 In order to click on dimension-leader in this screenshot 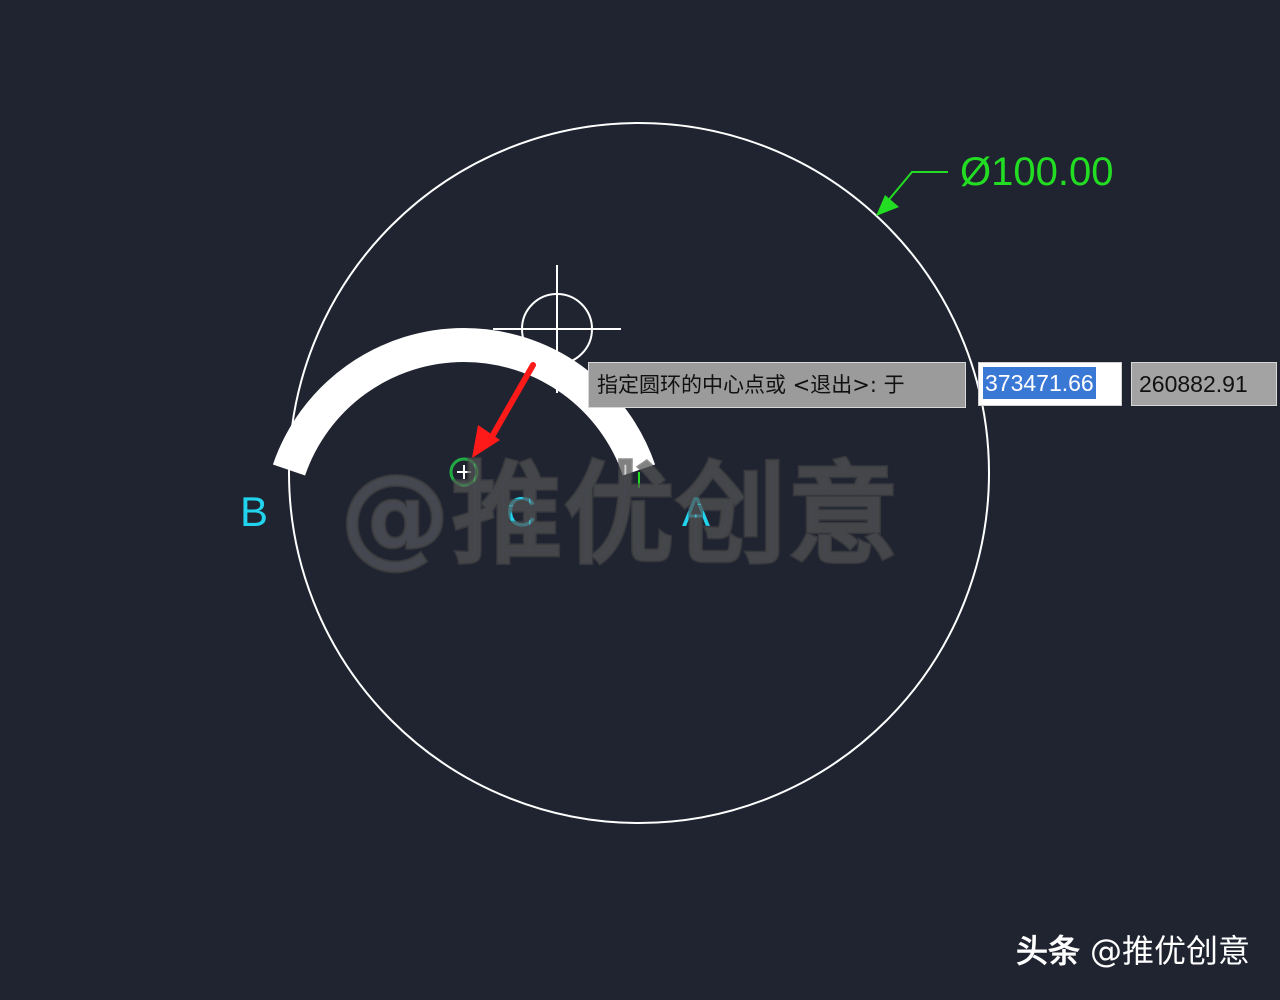, I will do `click(912, 193)`.